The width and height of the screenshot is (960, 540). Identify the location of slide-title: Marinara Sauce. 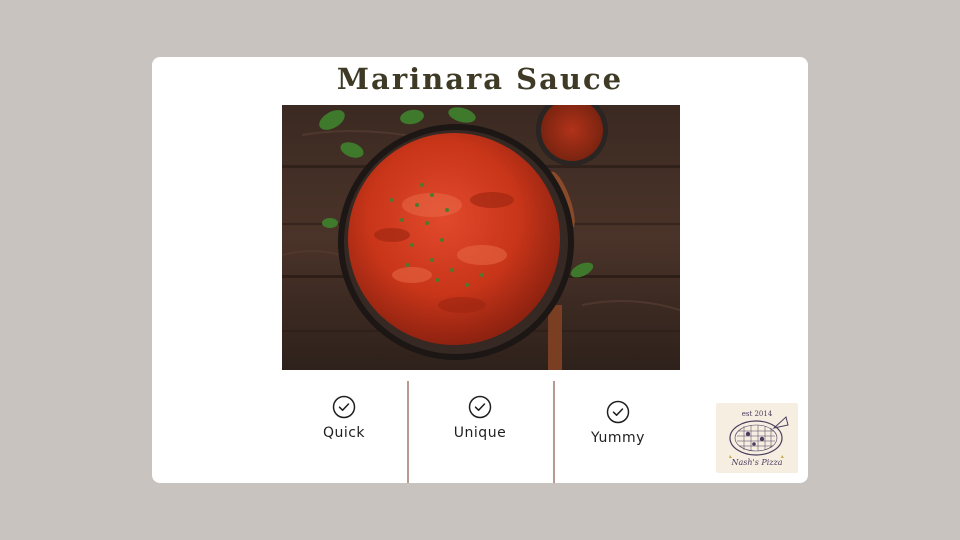
(480, 79).